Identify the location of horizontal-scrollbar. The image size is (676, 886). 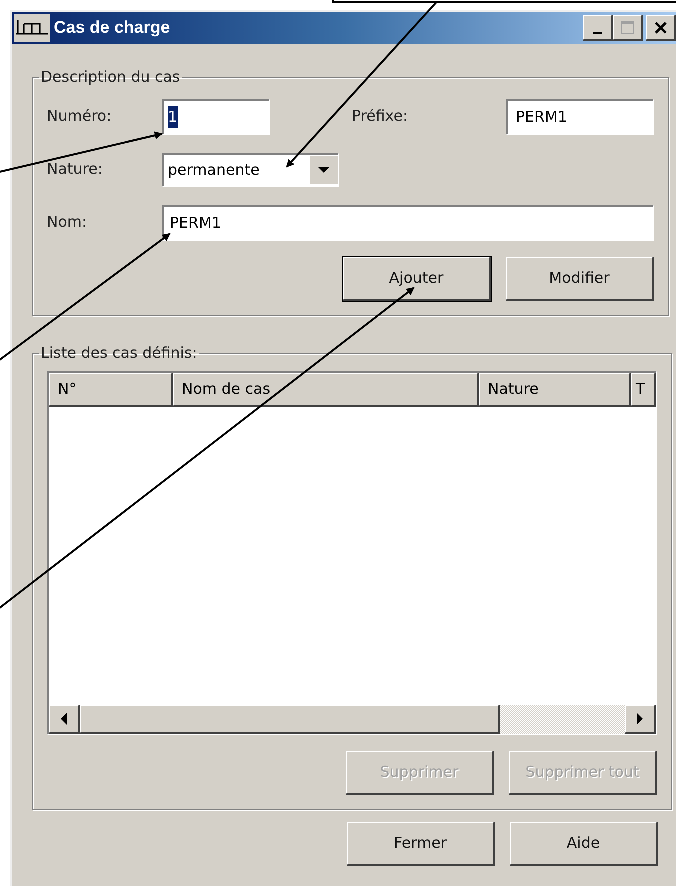
(352, 719).